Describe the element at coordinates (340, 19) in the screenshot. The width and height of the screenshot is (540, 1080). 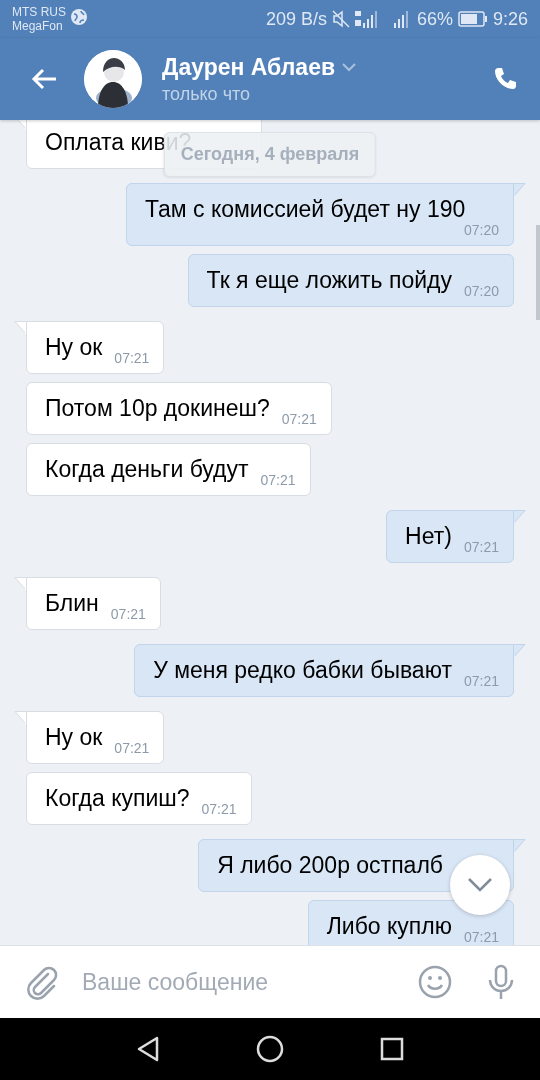
I see `muted-speaker-icon` at that location.